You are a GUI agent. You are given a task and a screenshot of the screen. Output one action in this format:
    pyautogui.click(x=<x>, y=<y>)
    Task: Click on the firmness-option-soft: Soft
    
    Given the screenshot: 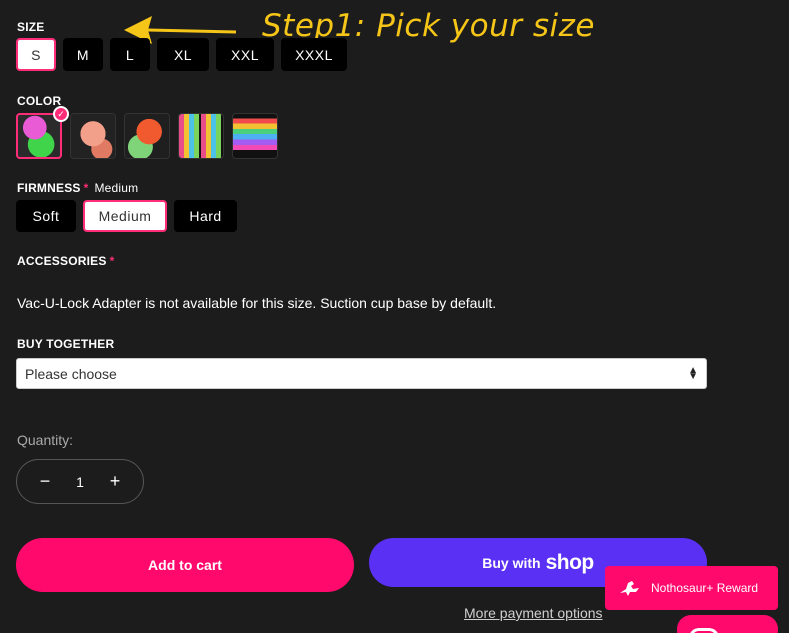 What is the action you would take?
    pyautogui.click(x=46, y=216)
    